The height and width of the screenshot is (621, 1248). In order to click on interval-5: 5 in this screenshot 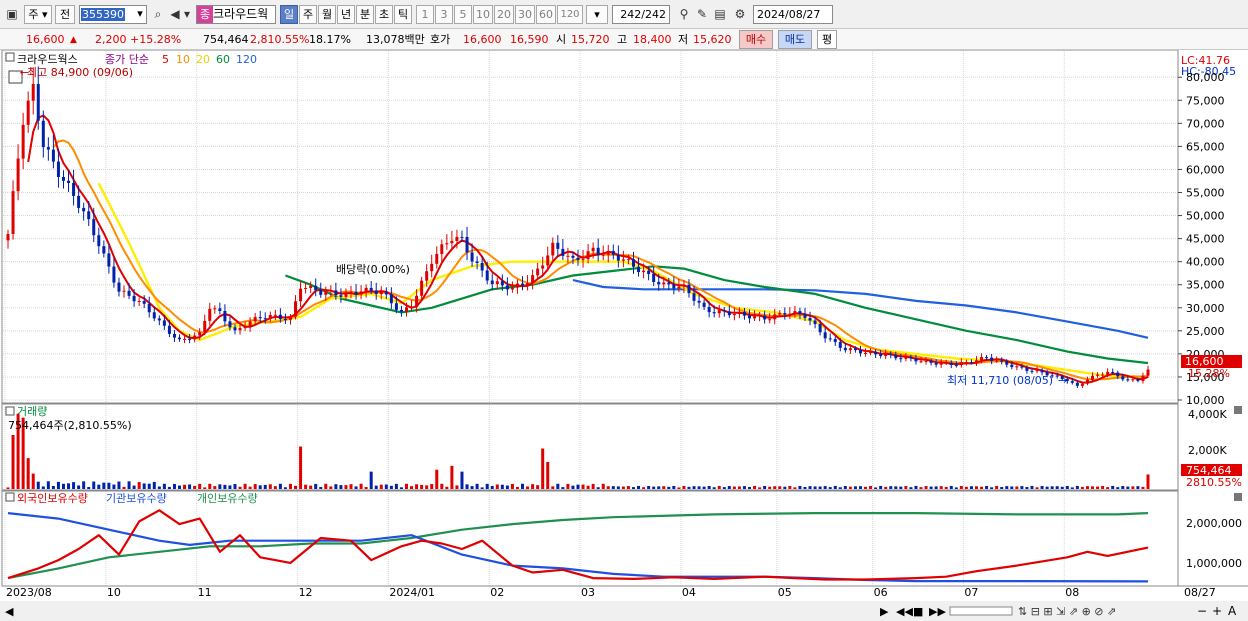, I will do `click(463, 14)`.